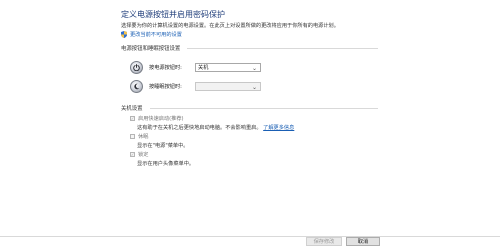  What do you see at coordinates (250, 236) in the screenshot?
I see `footer-divider` at bounding box center [250, 236].